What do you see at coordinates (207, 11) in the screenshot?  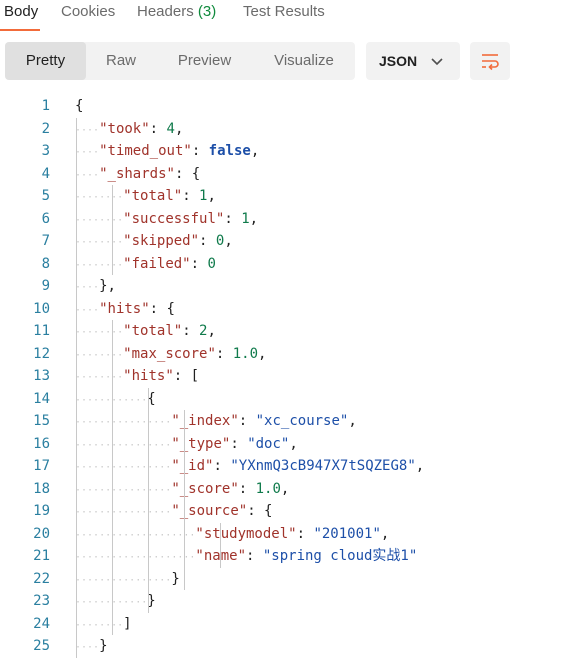 I see `headers-count-badge: (3)` at bounding box center [207, 11].